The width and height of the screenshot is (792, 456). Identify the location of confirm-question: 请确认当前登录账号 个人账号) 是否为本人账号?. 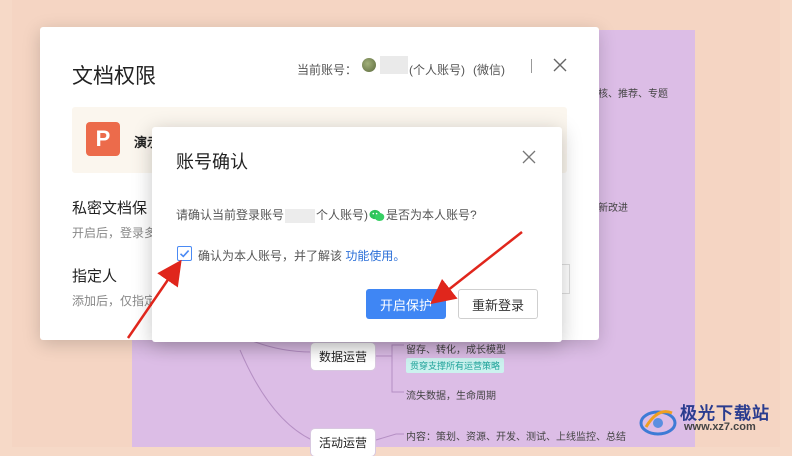
(326, 214).